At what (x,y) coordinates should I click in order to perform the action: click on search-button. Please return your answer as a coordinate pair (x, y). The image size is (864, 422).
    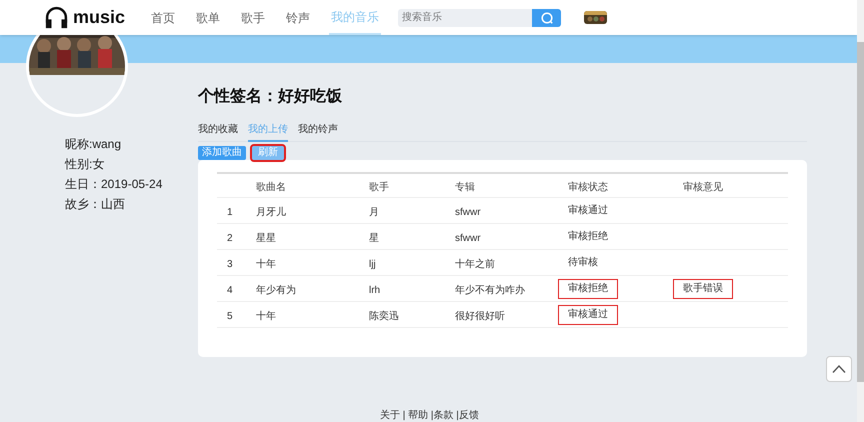
    Looking at the image, I should click on (547, 17).